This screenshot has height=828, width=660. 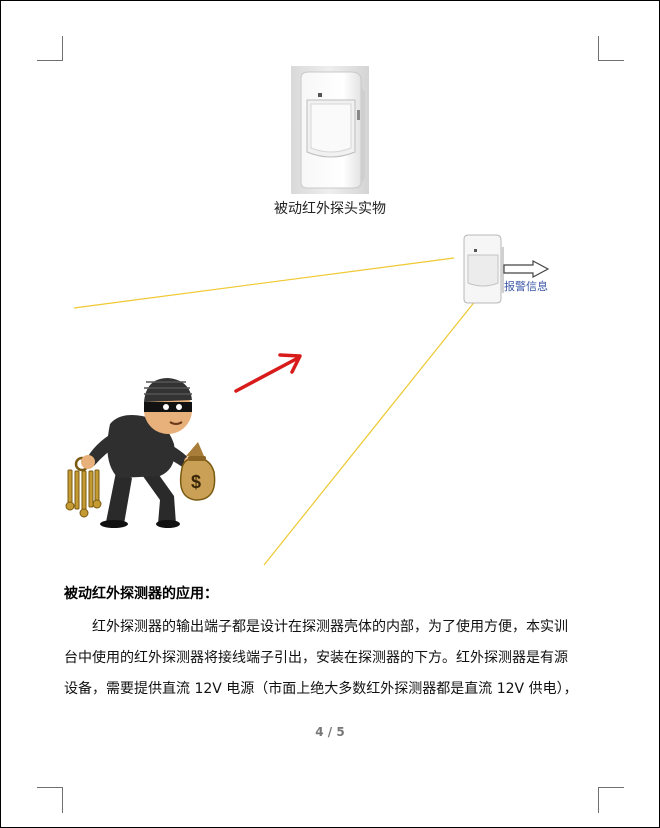 What do you see at coordinates (140, 453) in the screenshot?
I see `thief-illustration: $` at bounding box center [140, 453].